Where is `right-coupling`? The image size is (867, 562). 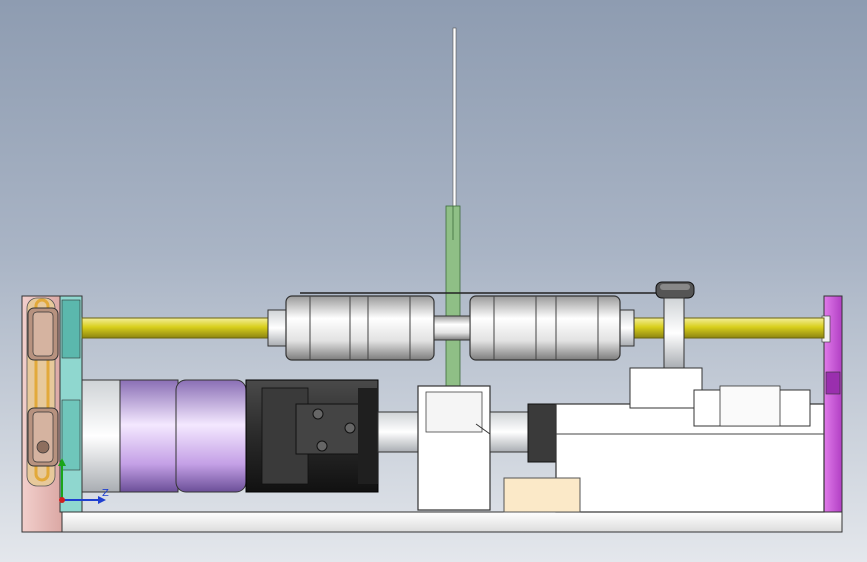
right-coupling is located at coordinates (524, 433).